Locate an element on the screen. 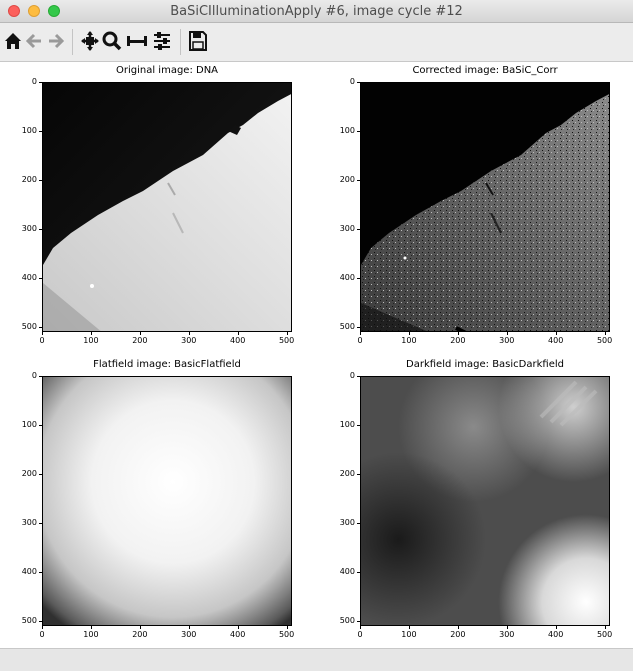  subplots-button is located at coordinates (137, 41).